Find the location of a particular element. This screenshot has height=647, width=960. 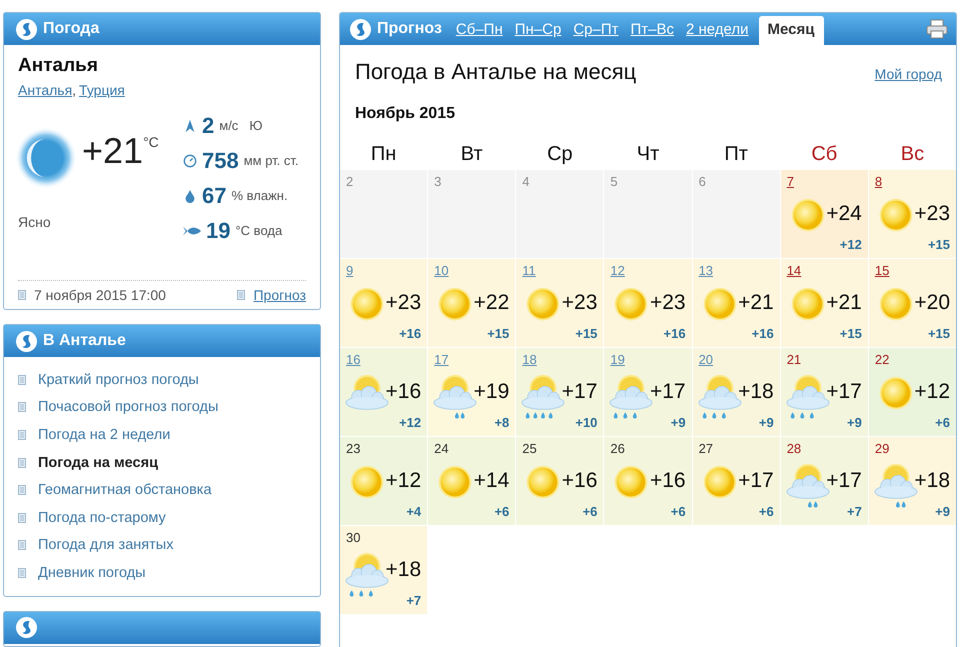

period-tab: Пн–Ср is located at coordinates (538, 30).